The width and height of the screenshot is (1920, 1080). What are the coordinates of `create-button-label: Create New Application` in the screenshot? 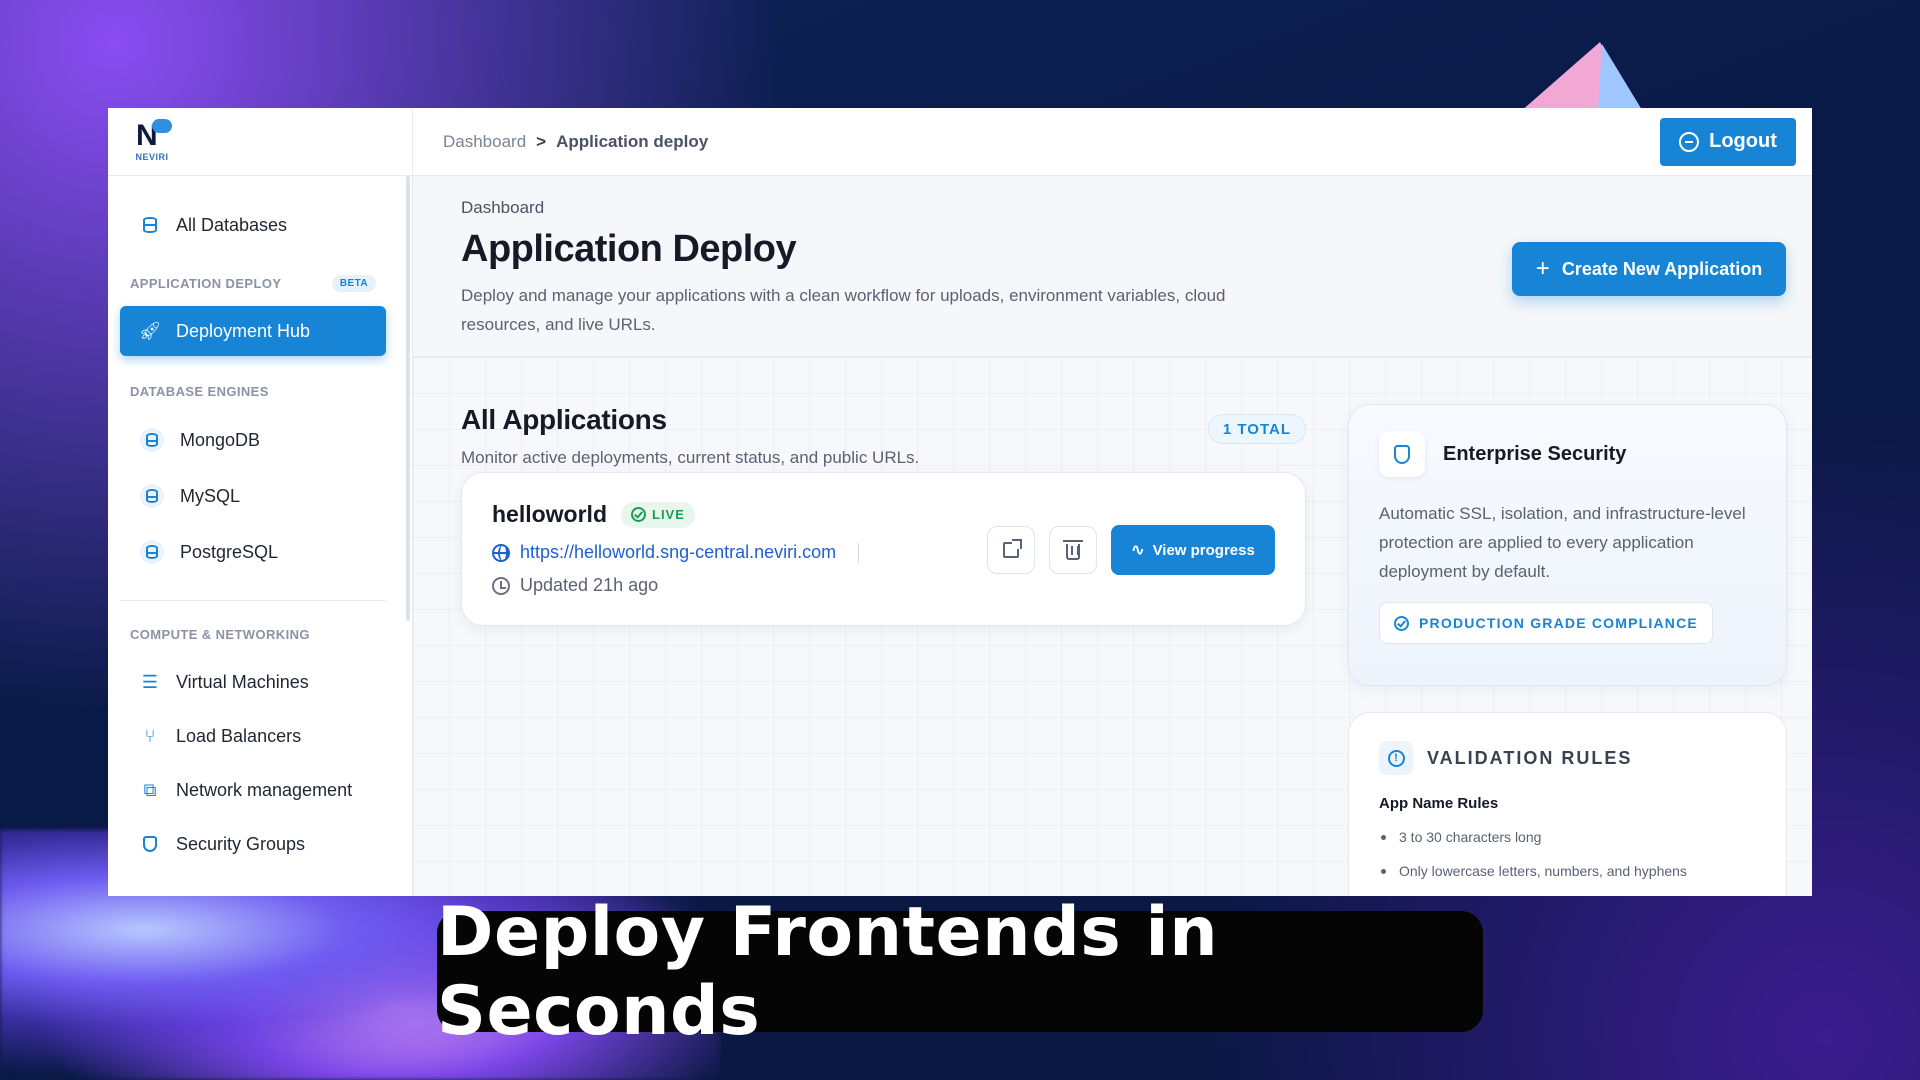 It's located at (1662, 268).